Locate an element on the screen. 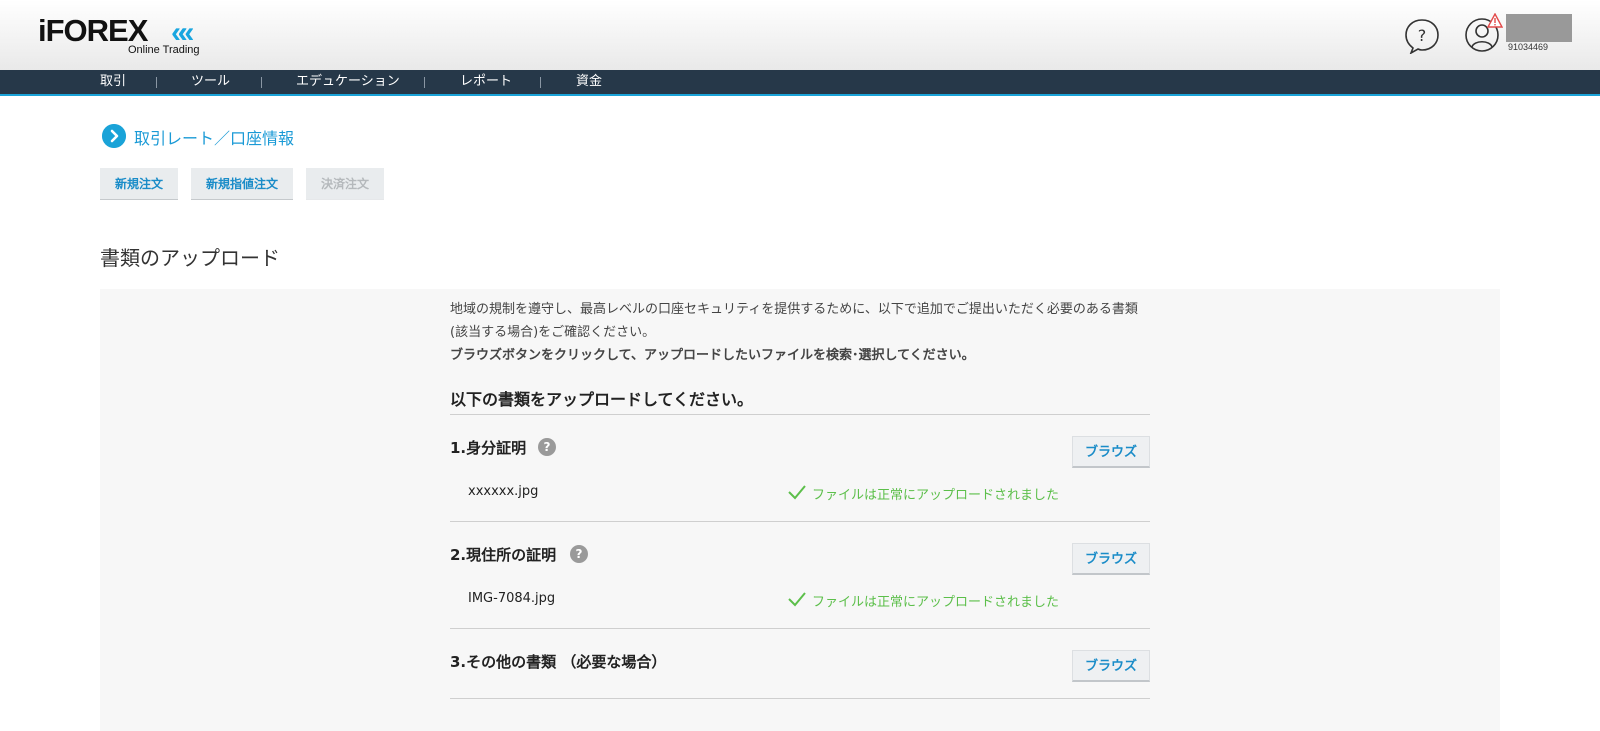 This screenshot has width=1600, height=731. header: iFOREX «« Online Trading ? 91034469 is located at coordinates (800, 35).